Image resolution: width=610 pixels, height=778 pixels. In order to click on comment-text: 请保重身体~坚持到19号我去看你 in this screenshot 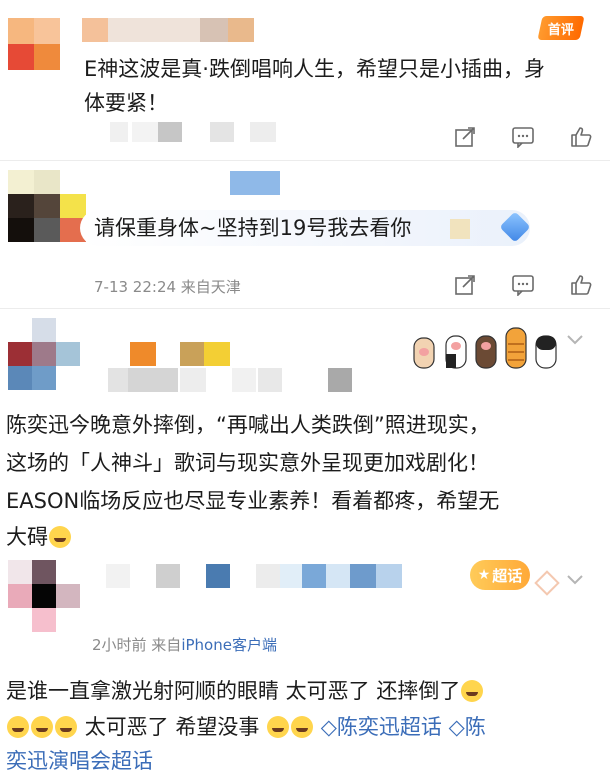, I will do `click(253, 228)`.